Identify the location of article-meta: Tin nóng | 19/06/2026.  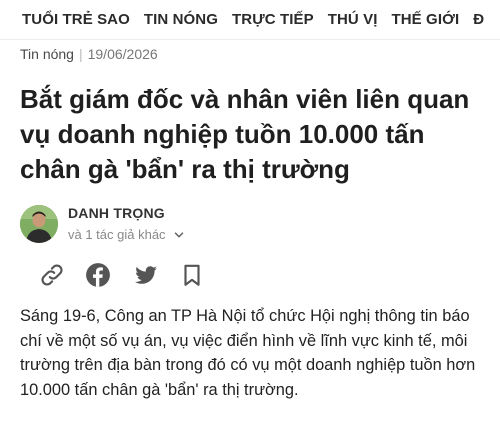
(89, 54).